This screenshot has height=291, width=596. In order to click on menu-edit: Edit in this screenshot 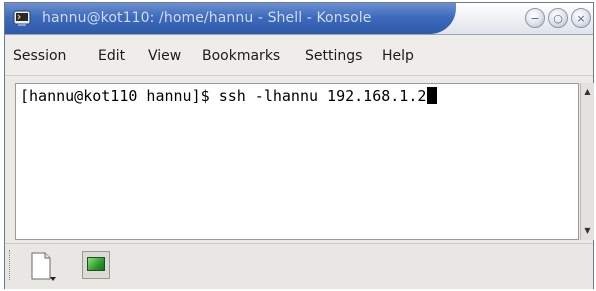, I will do `click(111, 56)`.